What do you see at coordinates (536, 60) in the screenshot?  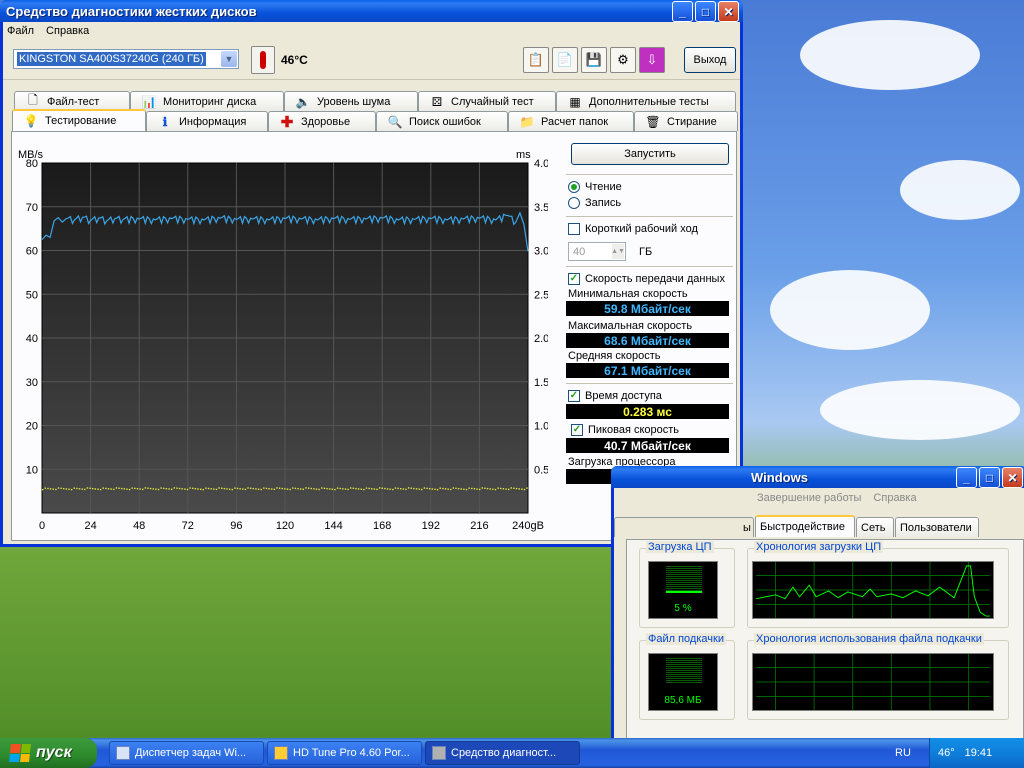 I see `copy-info-icon: 📋` at bounding box center [536, 60].